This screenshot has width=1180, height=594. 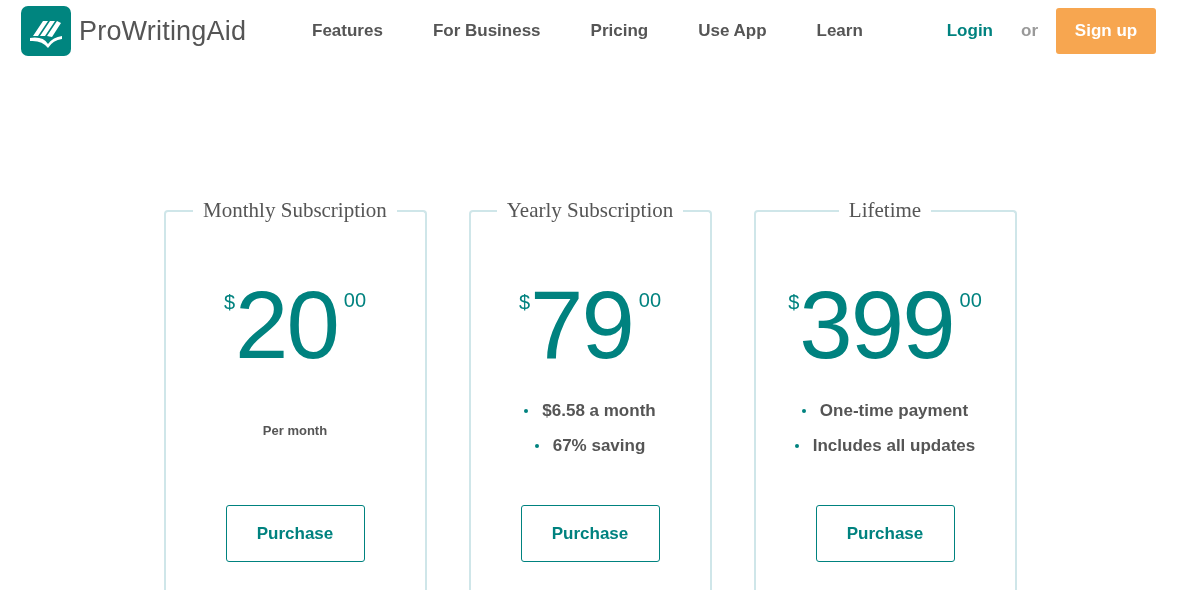 What do you see at coordinates (619, 31) in the screenshot?
I see `nav-link: Pricing` at bounding box center [619, 31].